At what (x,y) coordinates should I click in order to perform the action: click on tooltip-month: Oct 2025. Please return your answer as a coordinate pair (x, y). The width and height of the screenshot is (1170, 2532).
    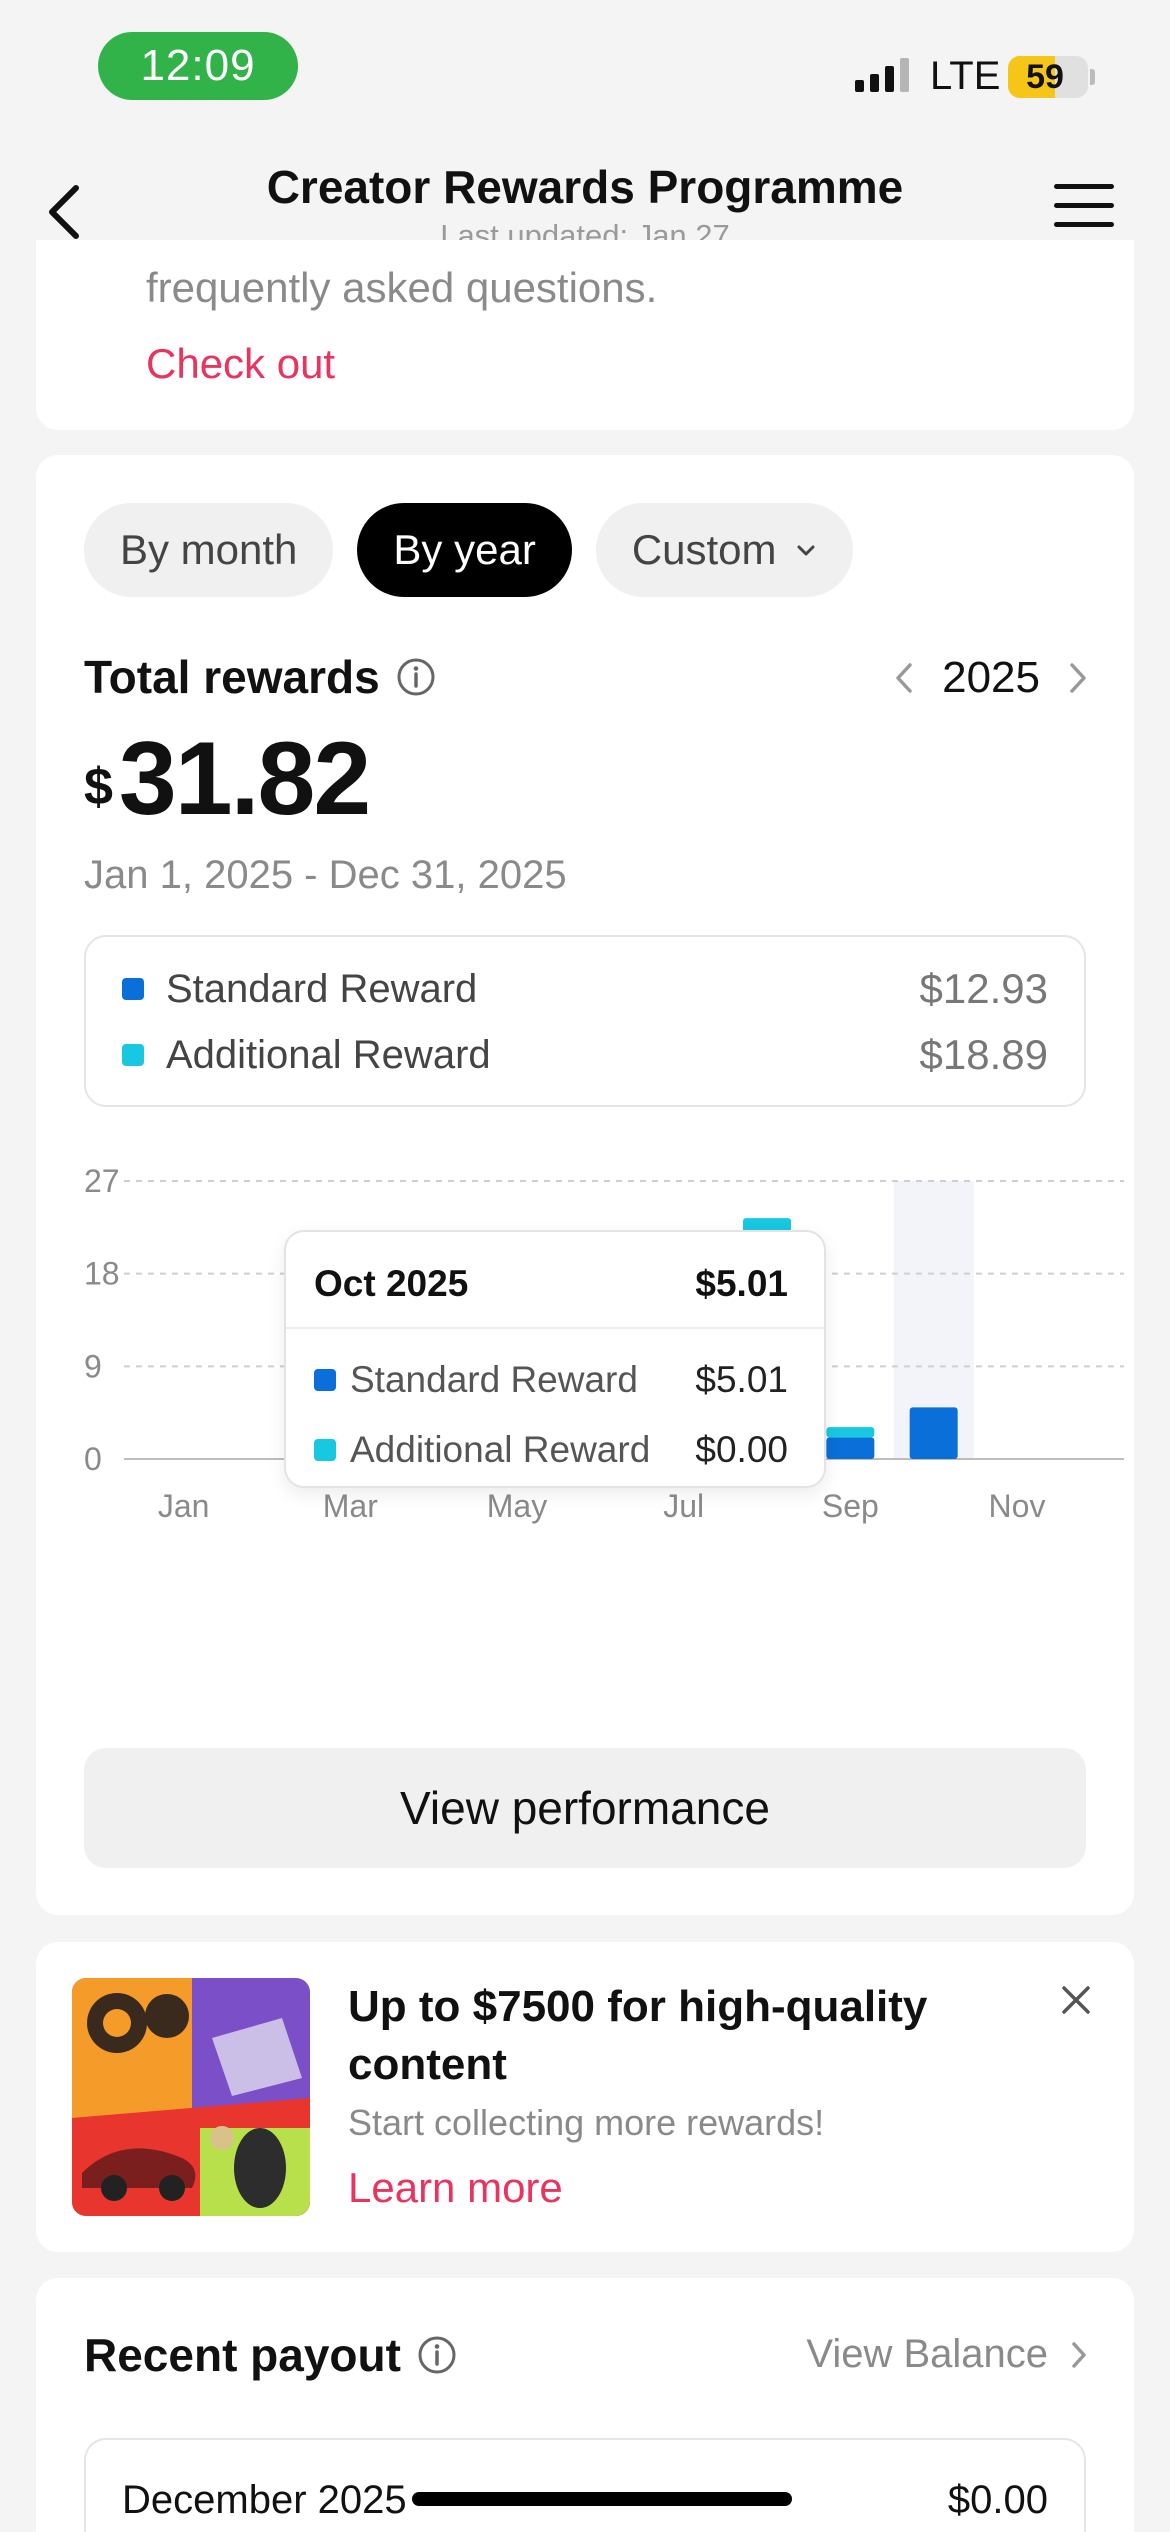
    Looking at the image, I should click on (391, 1283).